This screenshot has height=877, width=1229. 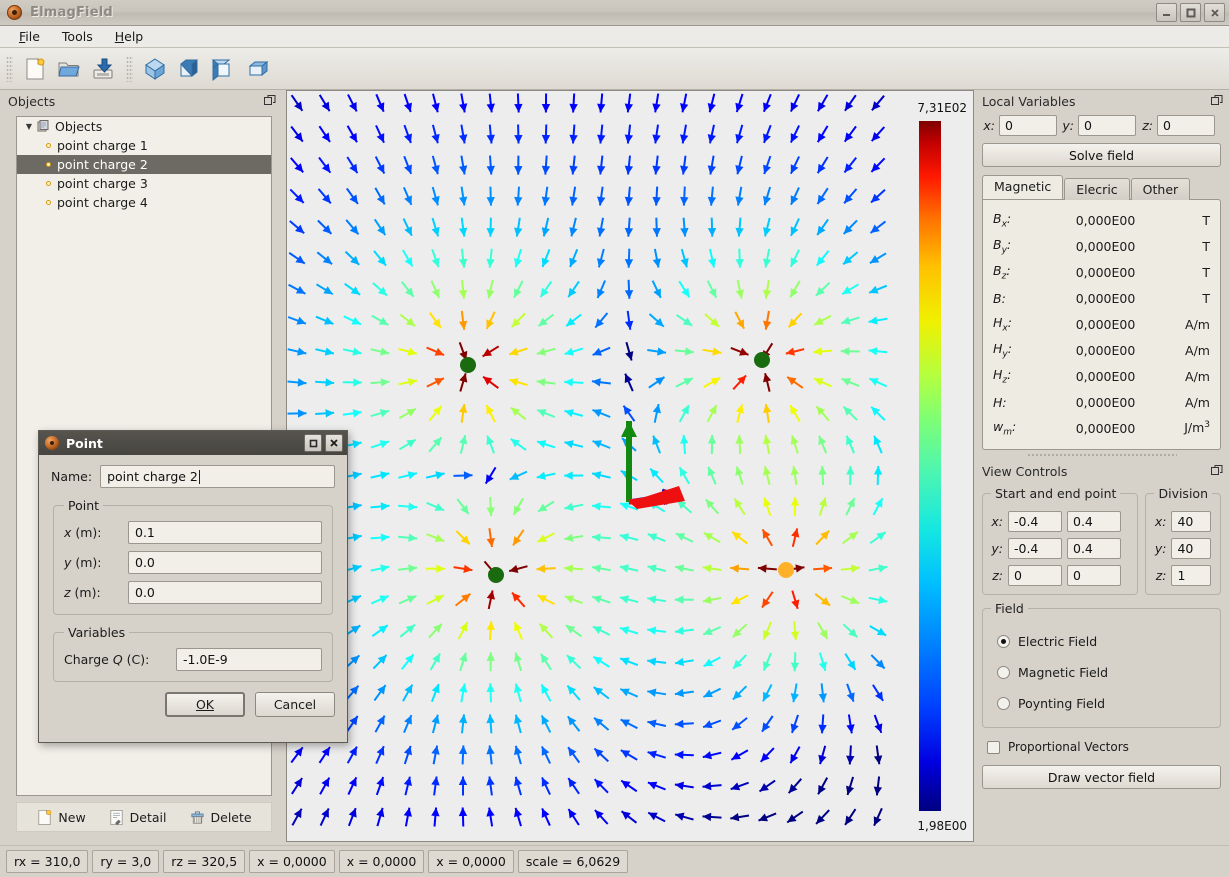 I want to click on view-top-icon, so click(x=257, y=69).